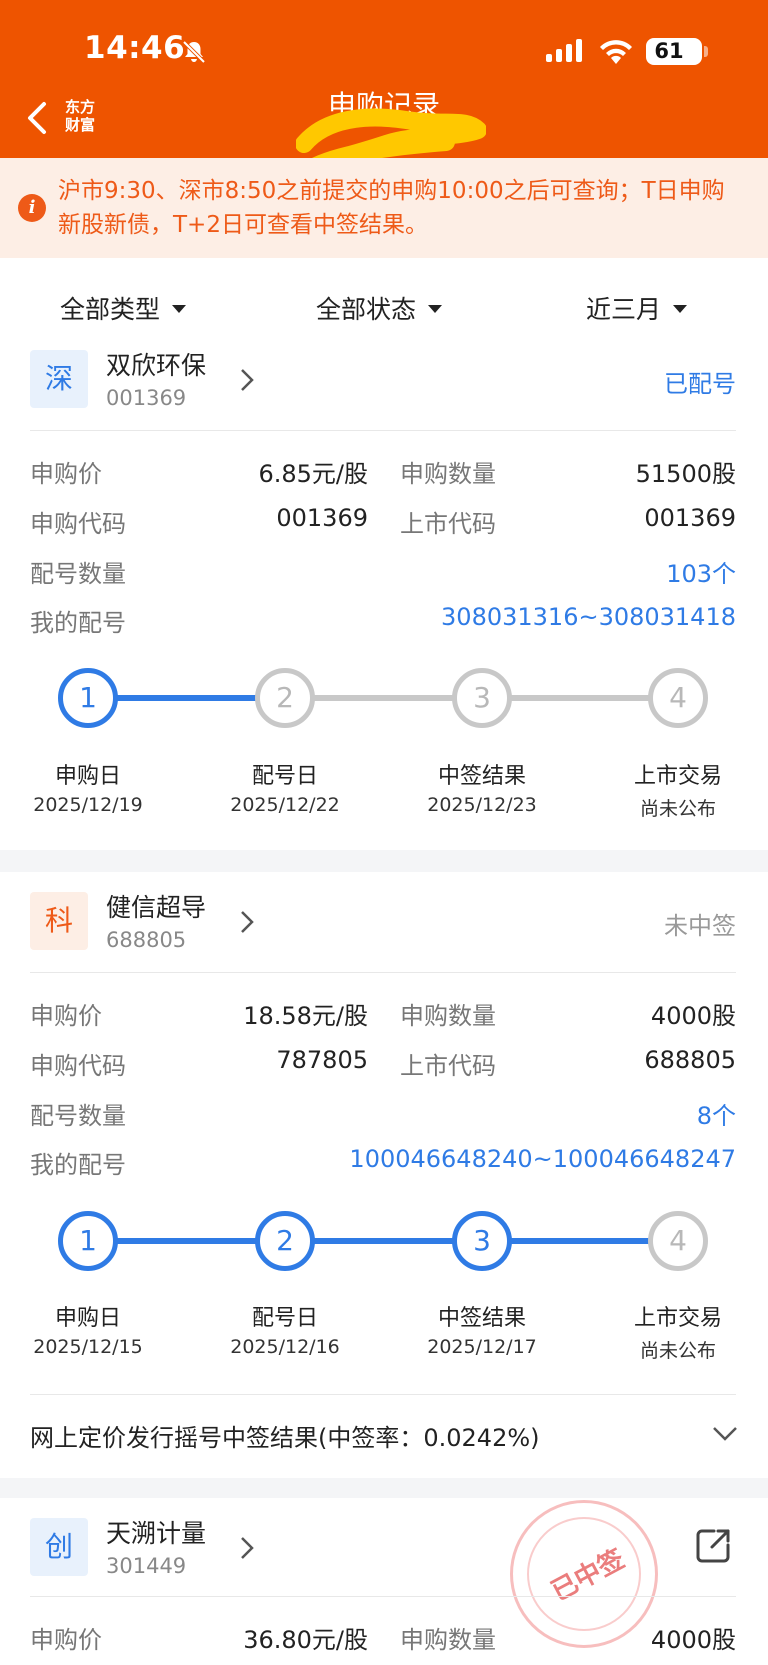  I want to click on status-time: 14:46, so click(135, 48).